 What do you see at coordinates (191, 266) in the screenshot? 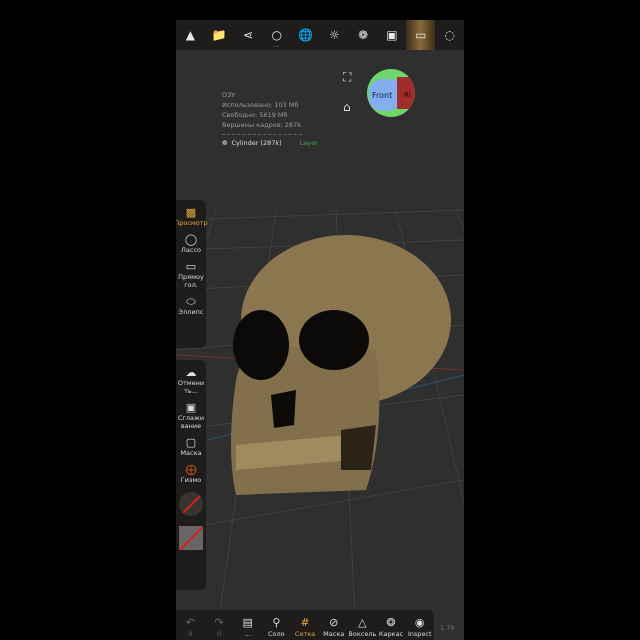
I see `rectangle-icon: ▭` at bounding box center [191, 266].